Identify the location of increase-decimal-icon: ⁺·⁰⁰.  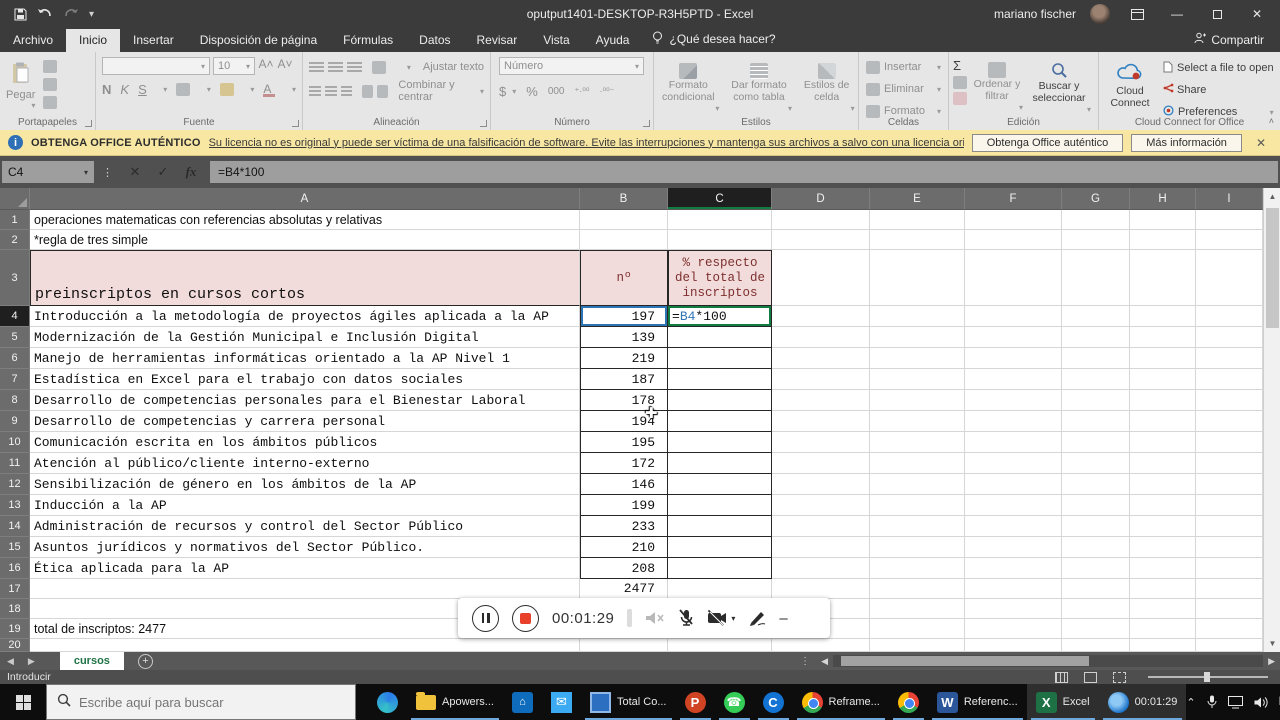
(582, 91).